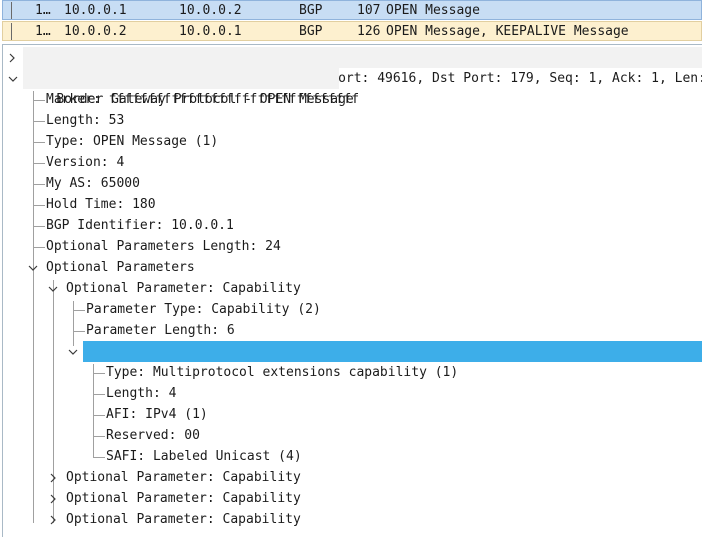 This screenshot has width=702, height=537. Describe the element at coordinates (188, 87) in the screenshot. I see `tree-item-bgp: Border Gateway Protocol - OPEN Message` at that location.